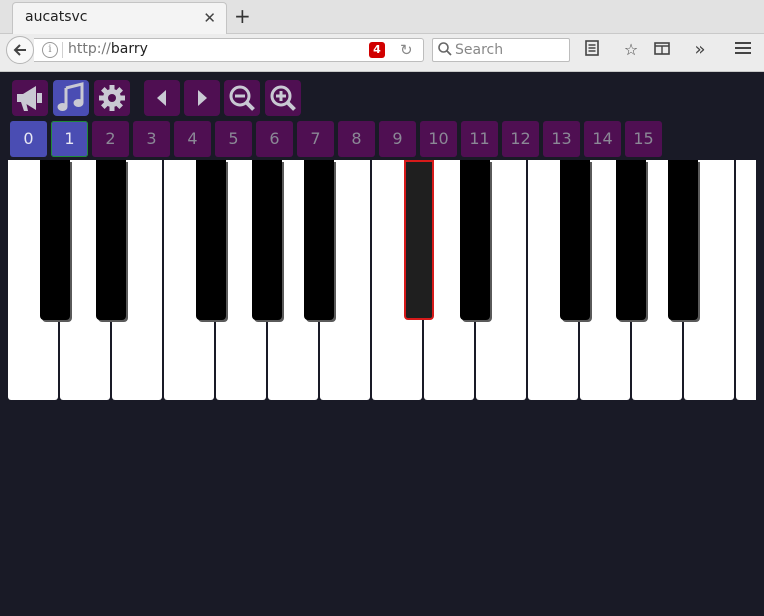  Describe the element at coordinates (743, 50) in the screenshot. I see `menu-hamburger-icon` at that location.